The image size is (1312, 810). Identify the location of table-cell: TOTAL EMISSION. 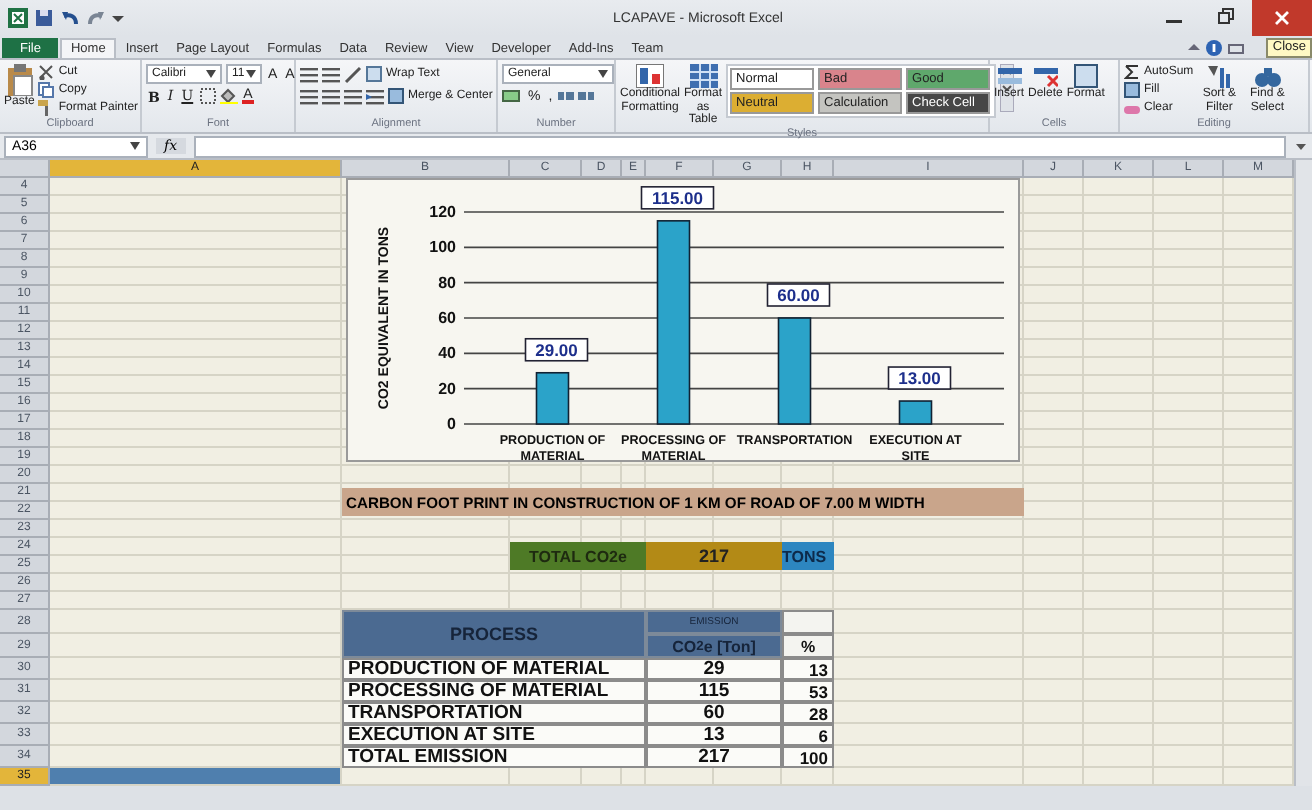
(494, 757).